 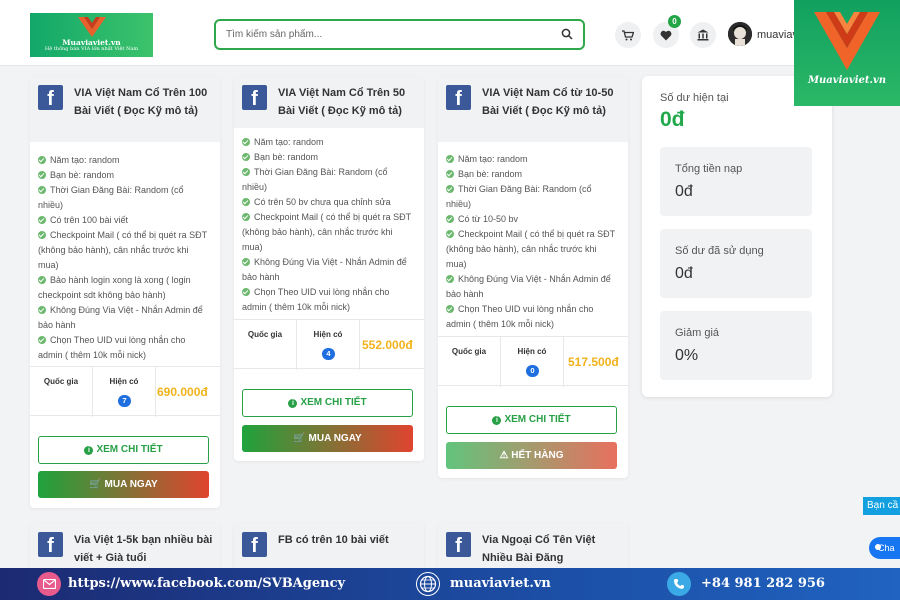 I want to click on search-icon, so click(x=567, y=34).